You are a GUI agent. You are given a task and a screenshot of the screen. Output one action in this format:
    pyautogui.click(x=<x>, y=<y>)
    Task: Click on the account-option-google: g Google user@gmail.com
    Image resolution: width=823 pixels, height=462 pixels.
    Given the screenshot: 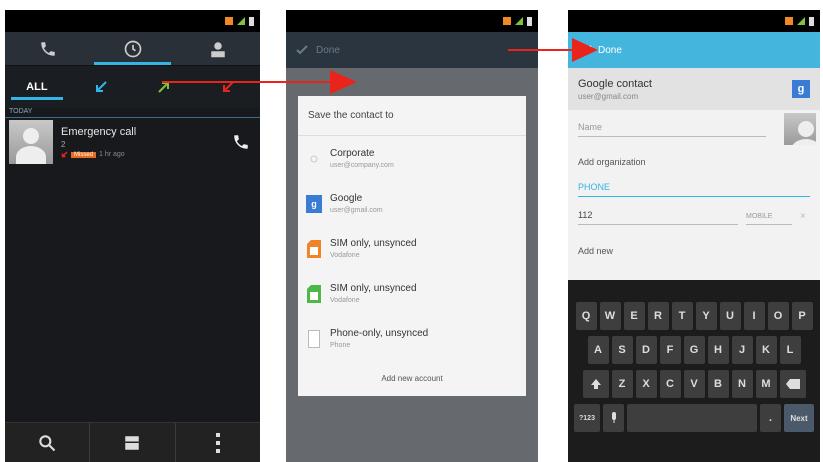 What is the action you would take?
    pyautogui.click(x=412, y=203)
    